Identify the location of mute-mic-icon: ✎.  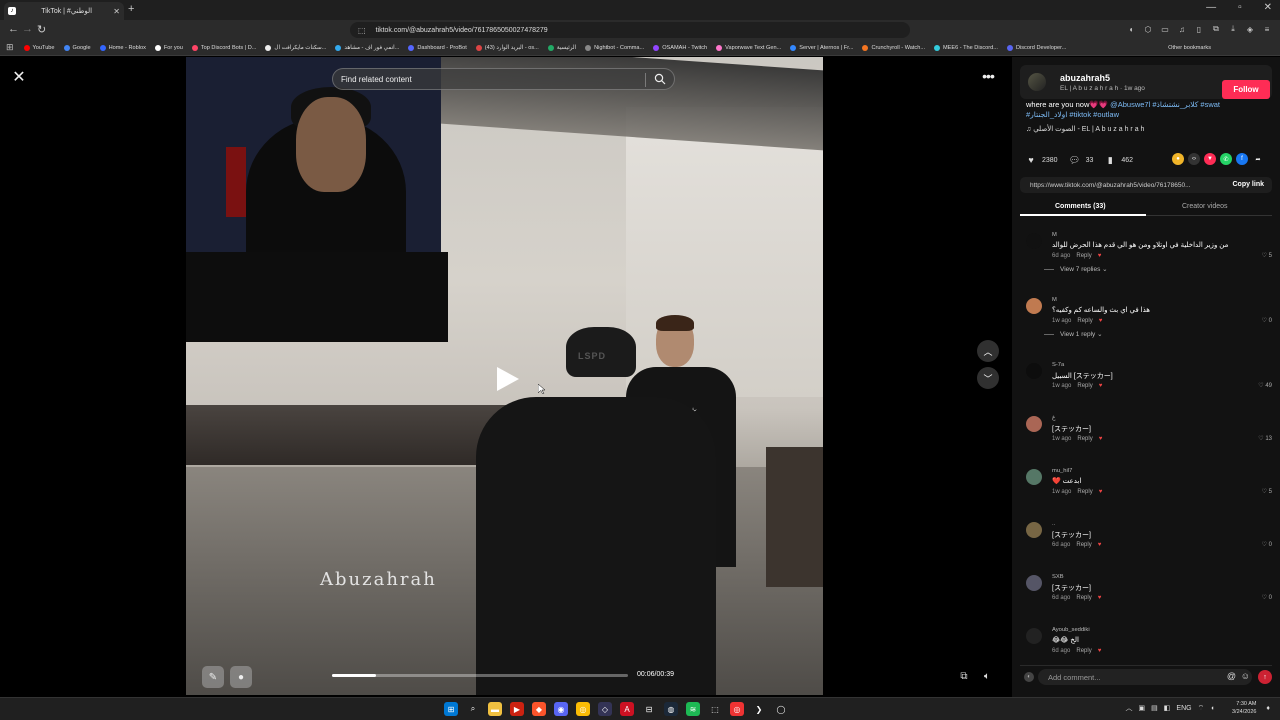
(213, 677).